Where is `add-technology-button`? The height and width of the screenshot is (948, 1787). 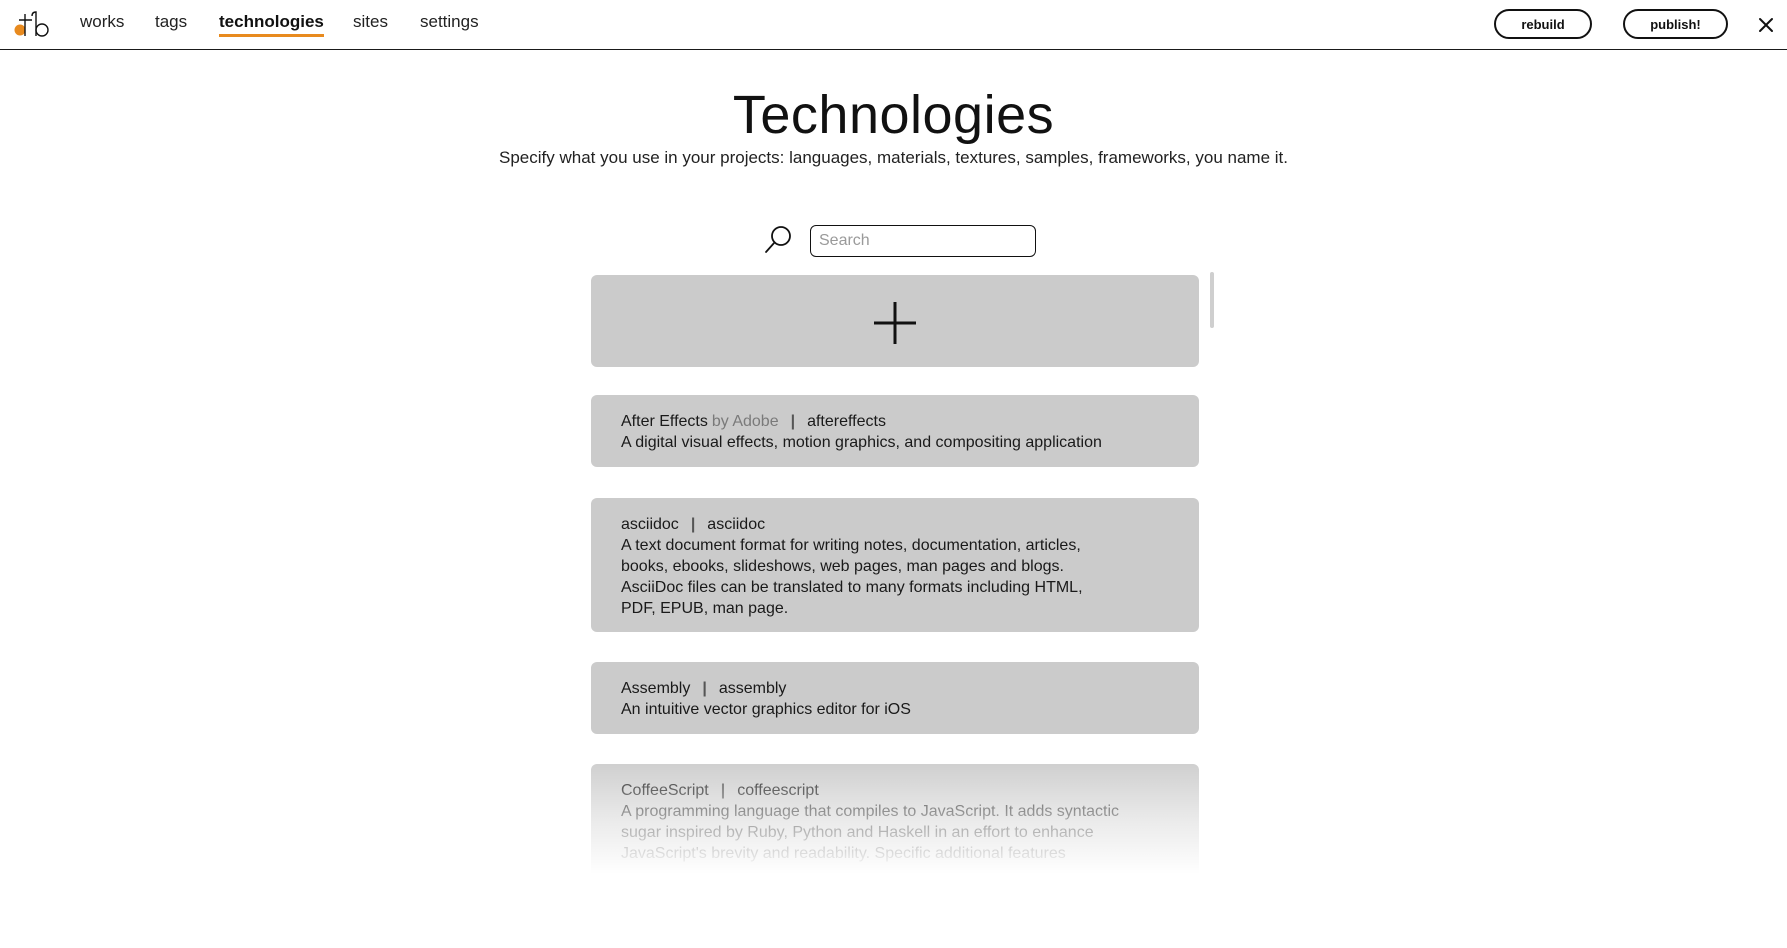 add-technology-button is located at coordinates (895, 321).